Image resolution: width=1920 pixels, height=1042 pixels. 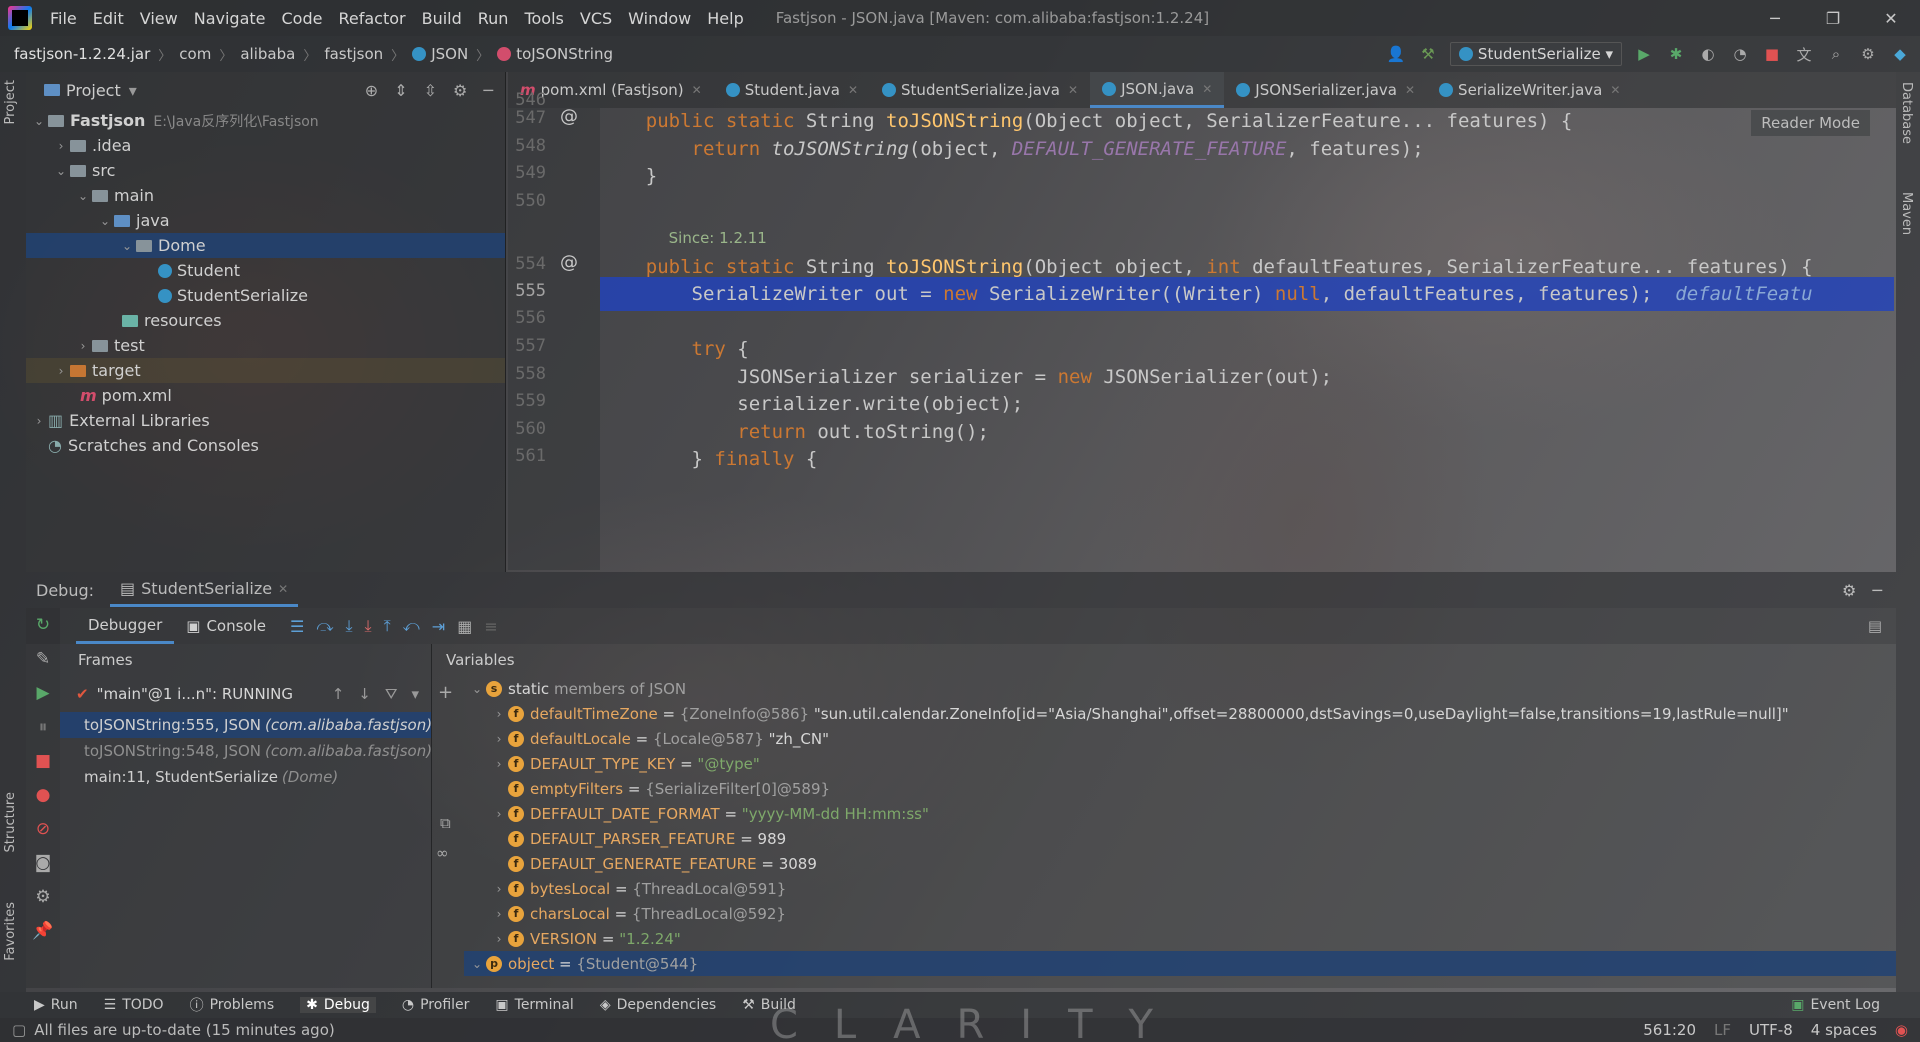 What do you see at coordinates (93, 90) in the screenshot?
I see `project-panel-title: Project` at bounding box center [93, 90].